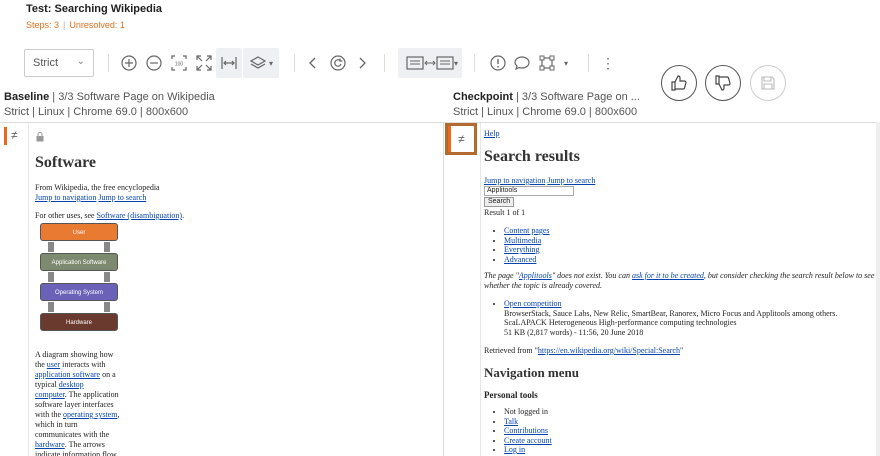 Image resolution: width=880 pixels, height=456 pixels. I want to click on thumbs-up-icon, so click(679, 83).